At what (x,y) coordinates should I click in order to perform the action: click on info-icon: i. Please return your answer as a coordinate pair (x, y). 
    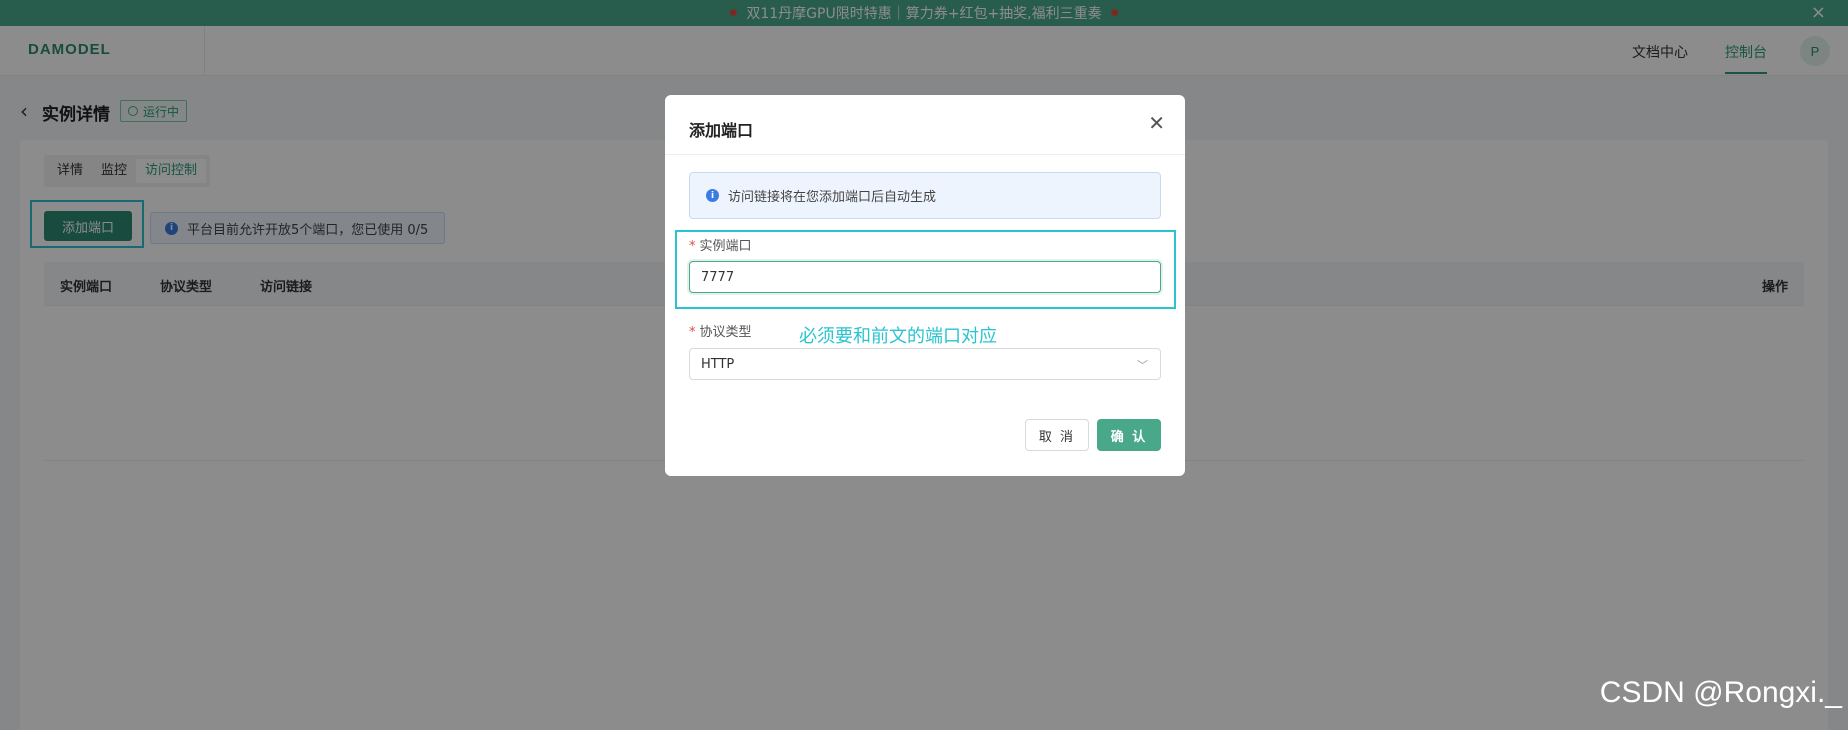
    Looking at the image, I should click on (712, 195).